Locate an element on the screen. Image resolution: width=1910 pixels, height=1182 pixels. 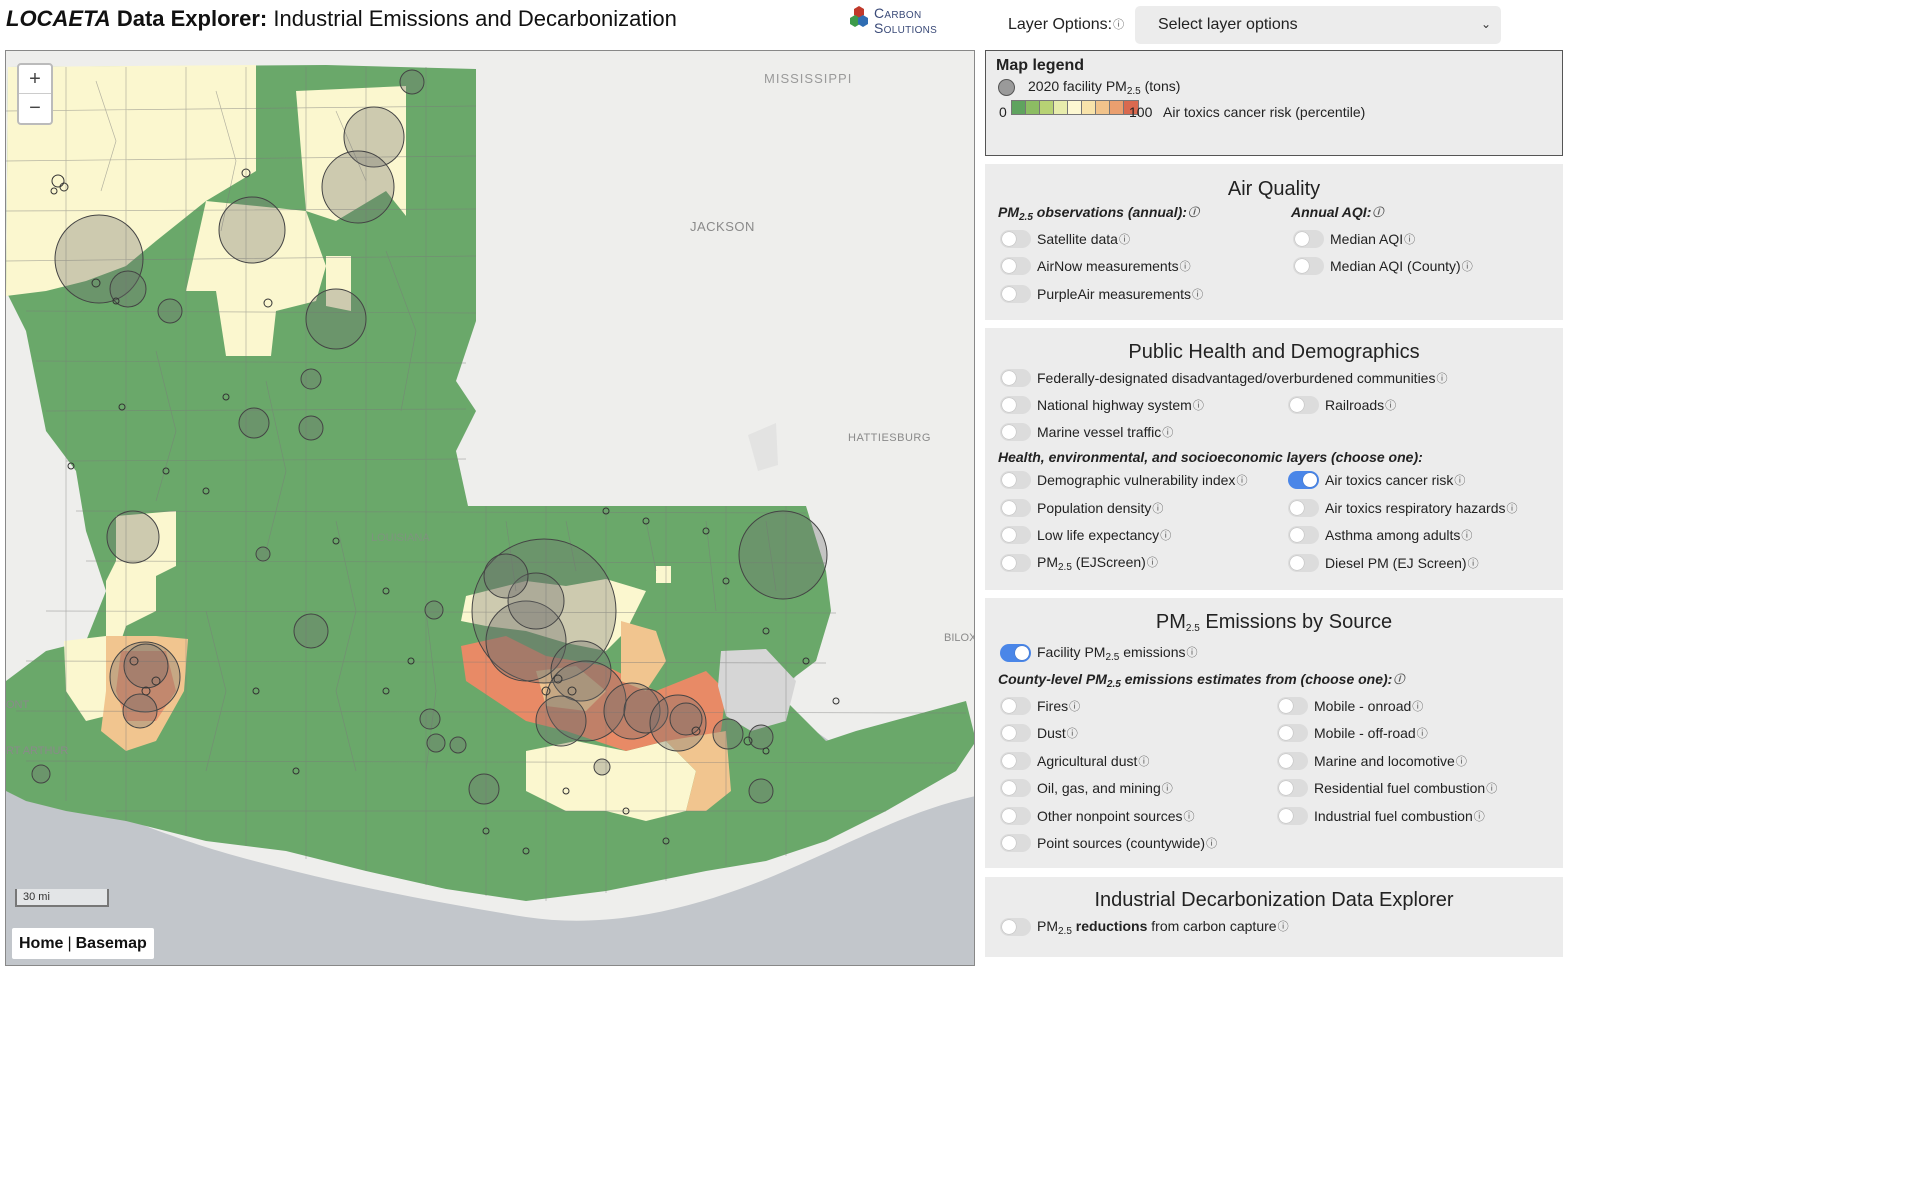
toggle-highway: National highway systemⓘ is located at coordinates (1102, 405).